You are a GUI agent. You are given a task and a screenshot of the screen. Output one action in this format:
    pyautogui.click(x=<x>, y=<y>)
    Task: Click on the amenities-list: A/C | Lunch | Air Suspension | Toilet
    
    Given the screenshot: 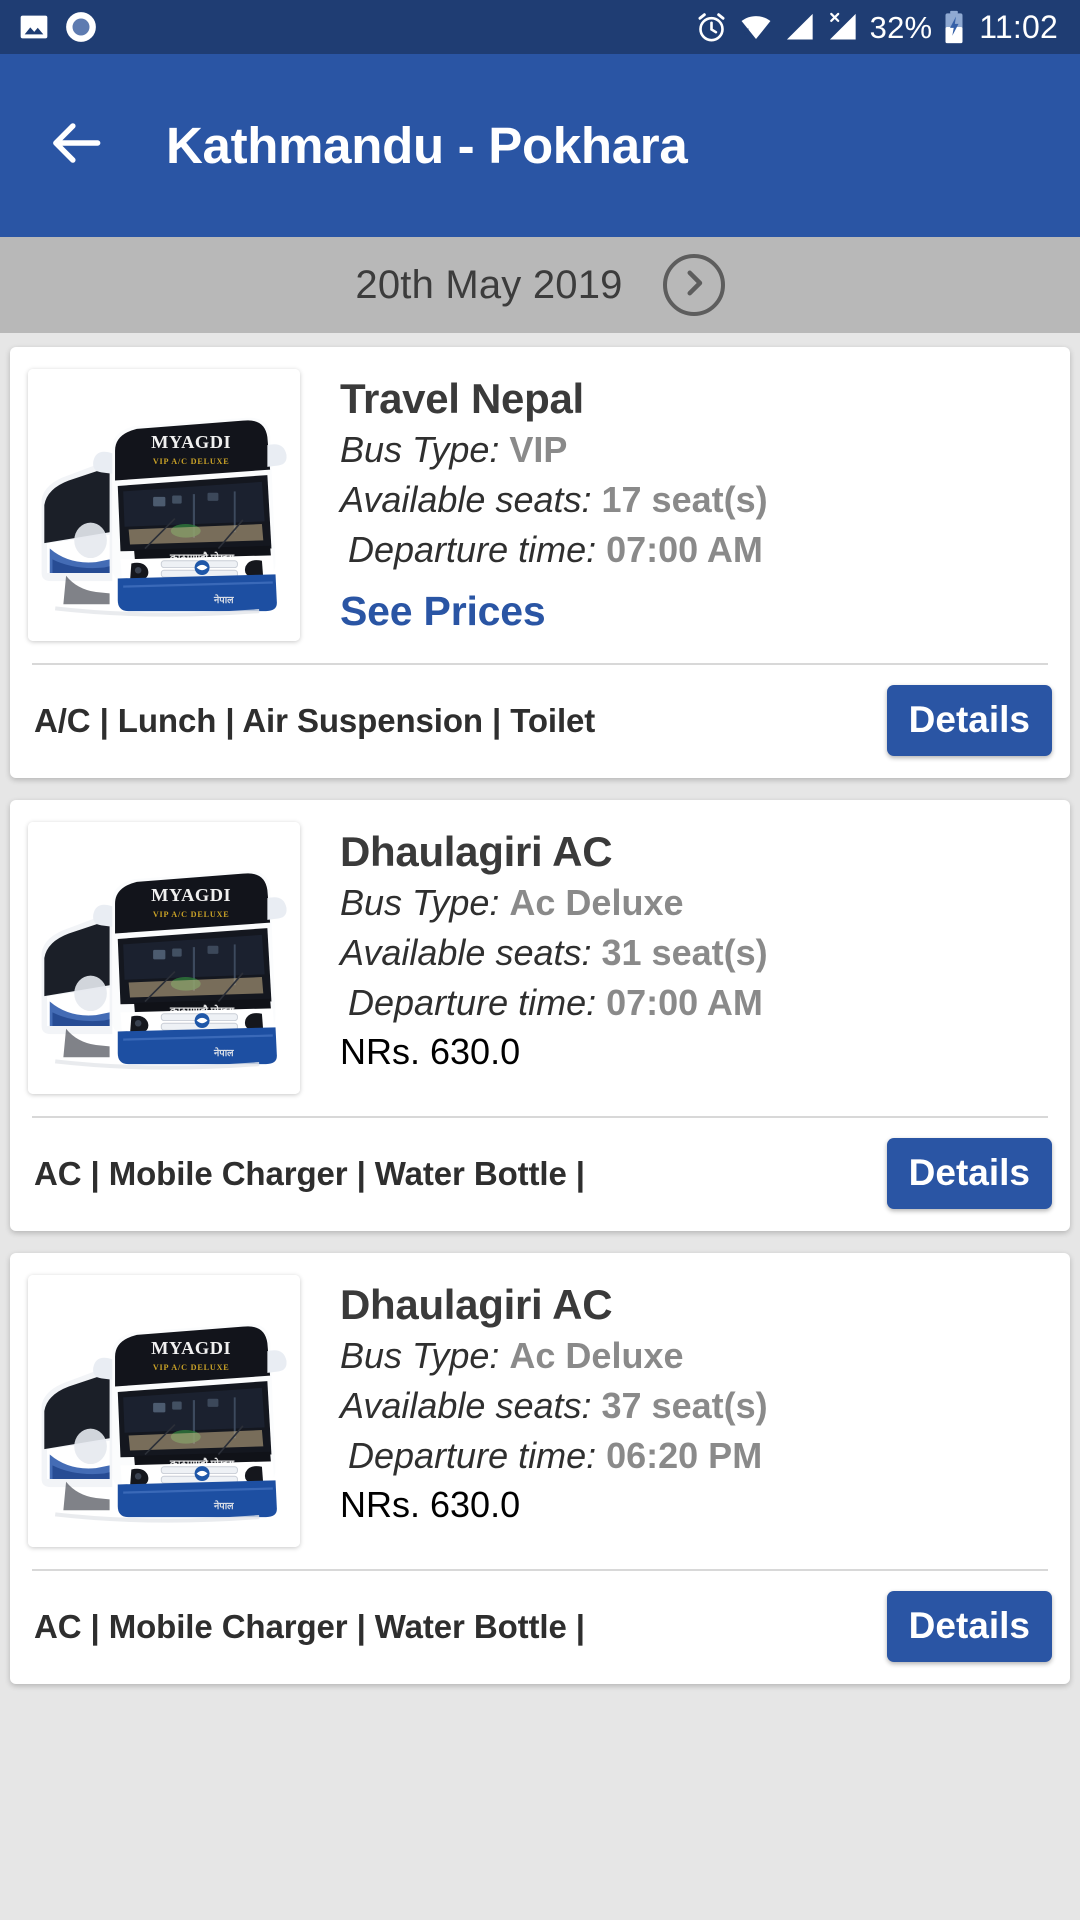 What is the action you would take?
    pyautogui.click(x=315, y=720)
    